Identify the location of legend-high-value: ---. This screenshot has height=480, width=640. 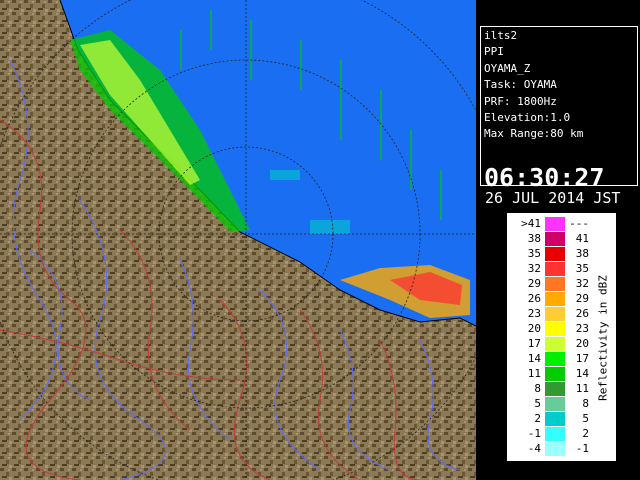
(579, 223).